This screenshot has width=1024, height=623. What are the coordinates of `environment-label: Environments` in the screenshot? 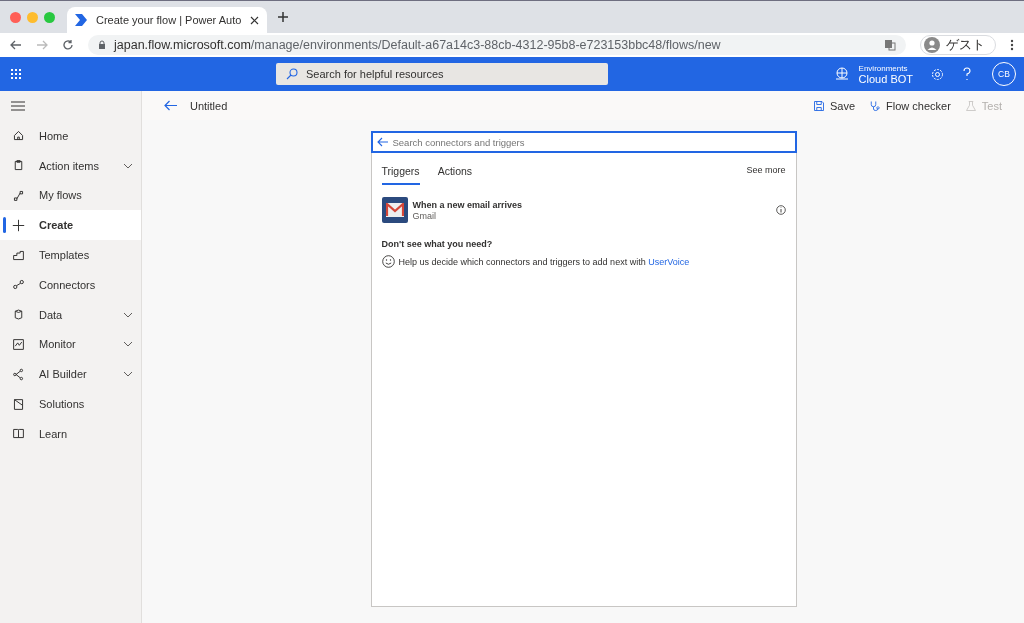 It's located at (883, 68).